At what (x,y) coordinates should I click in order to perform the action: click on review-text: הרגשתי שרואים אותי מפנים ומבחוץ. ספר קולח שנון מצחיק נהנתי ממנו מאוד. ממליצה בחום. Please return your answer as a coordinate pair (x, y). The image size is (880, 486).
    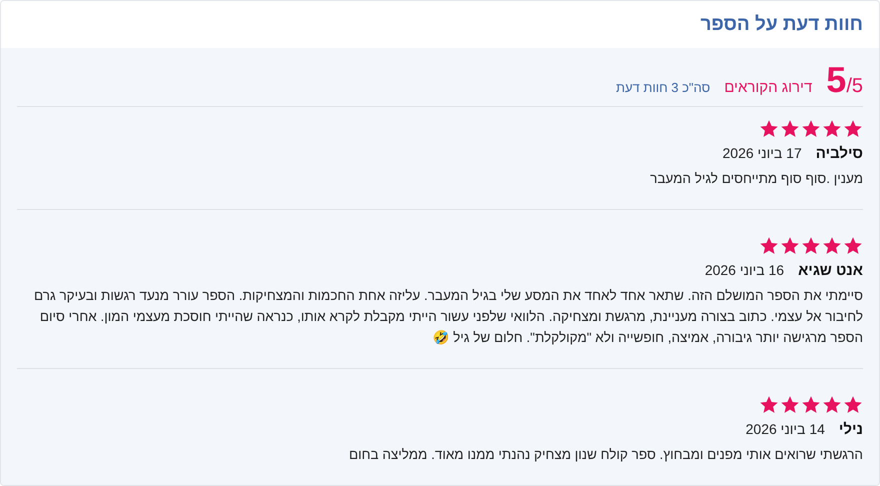
    Looking at the image, I should click on (605, 455).